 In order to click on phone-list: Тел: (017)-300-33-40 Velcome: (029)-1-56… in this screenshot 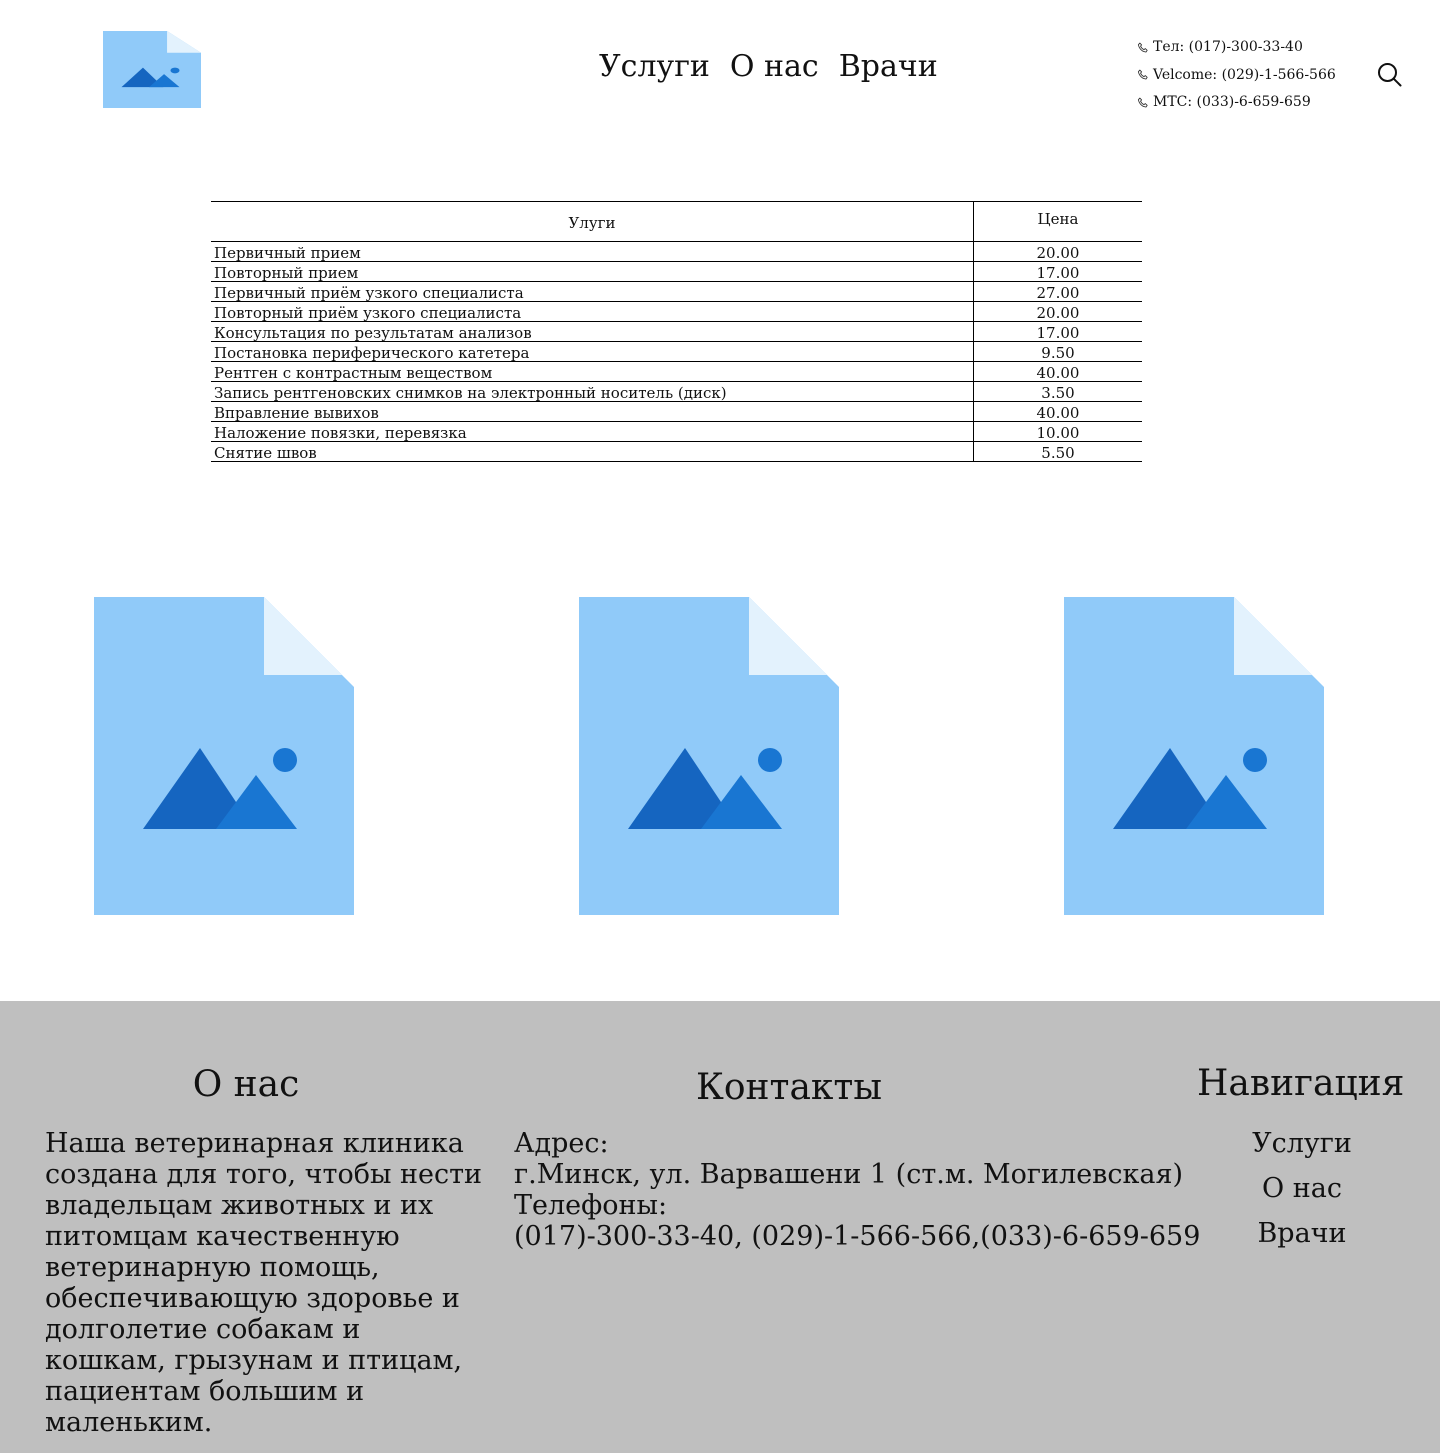, I will do `click(1236, 75)`.